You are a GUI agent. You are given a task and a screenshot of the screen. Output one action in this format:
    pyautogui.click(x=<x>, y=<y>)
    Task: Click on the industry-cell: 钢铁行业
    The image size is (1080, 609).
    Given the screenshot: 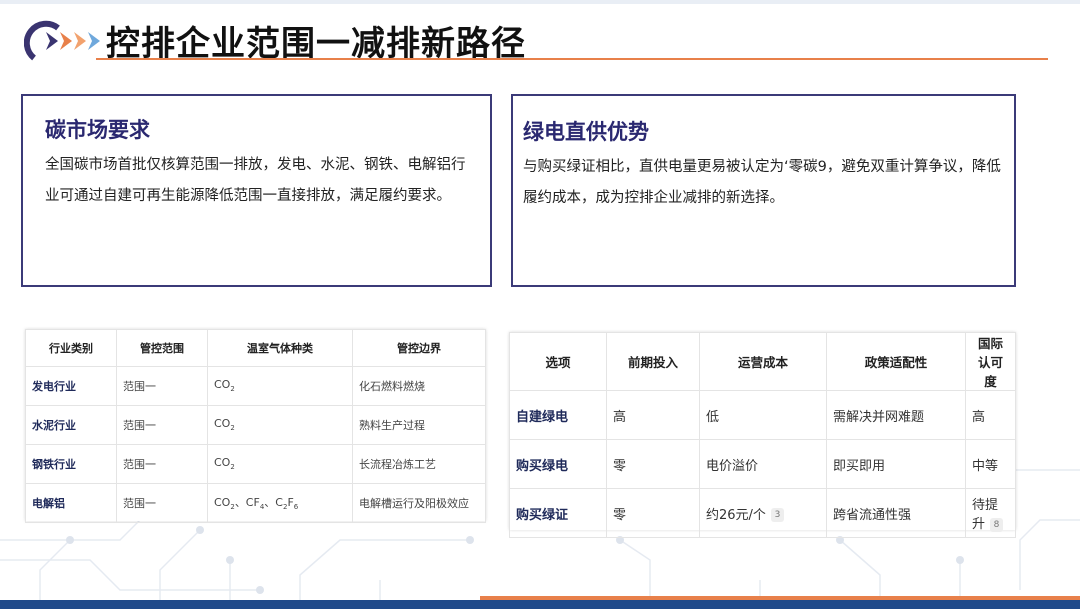 What is the action you would take?
    pyautogui.click(x=71, y=464)
    